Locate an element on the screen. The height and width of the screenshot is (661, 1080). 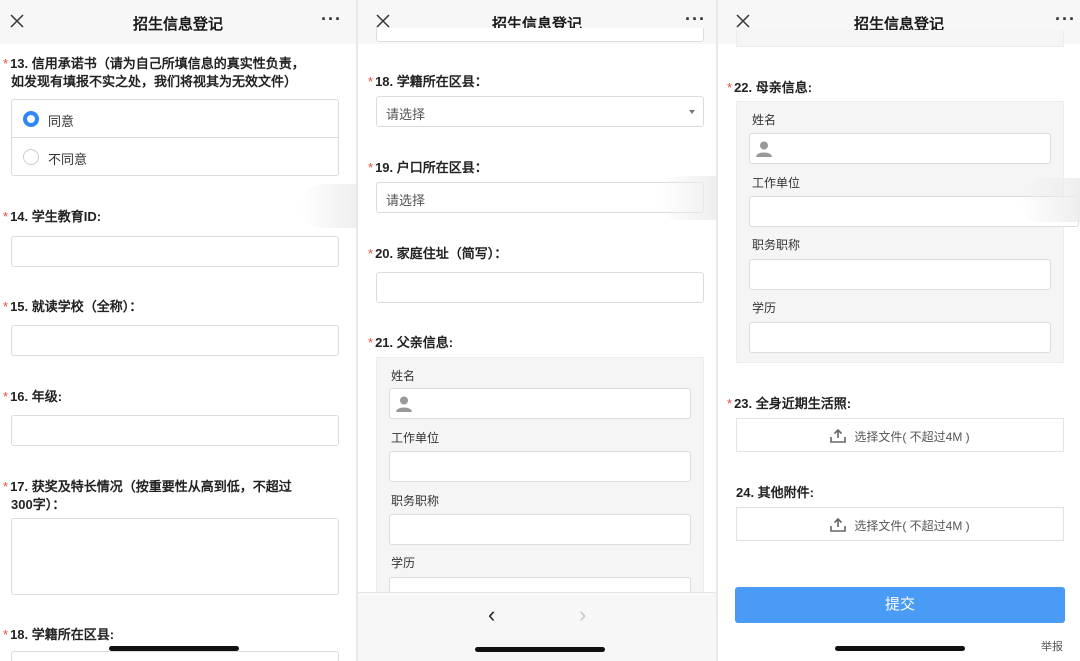
back-arrow-icon: ‹ is located at coordinates (491, 615).